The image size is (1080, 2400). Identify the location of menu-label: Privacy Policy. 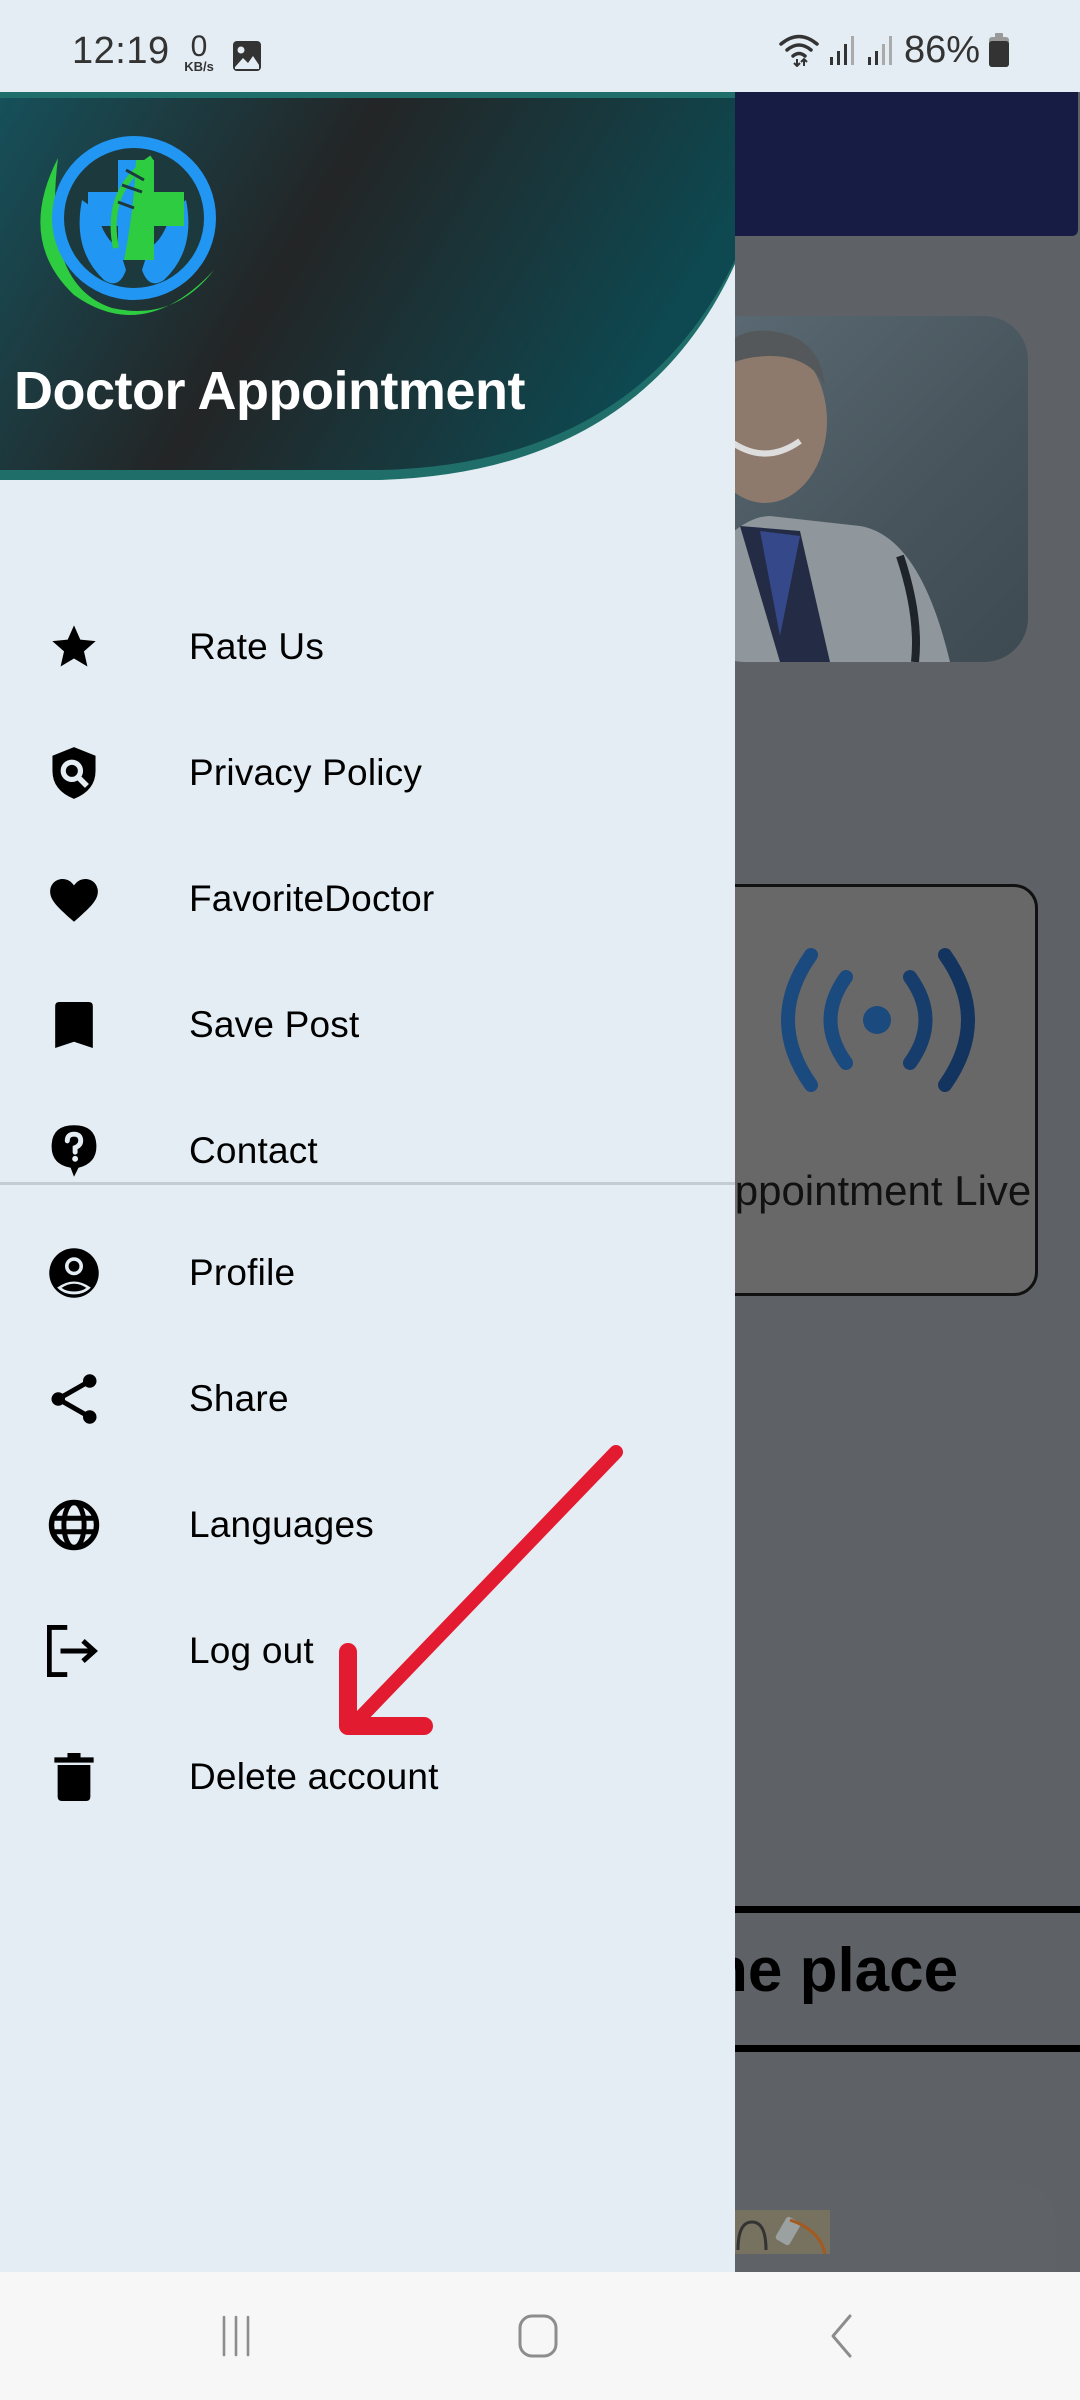
(306, 772).